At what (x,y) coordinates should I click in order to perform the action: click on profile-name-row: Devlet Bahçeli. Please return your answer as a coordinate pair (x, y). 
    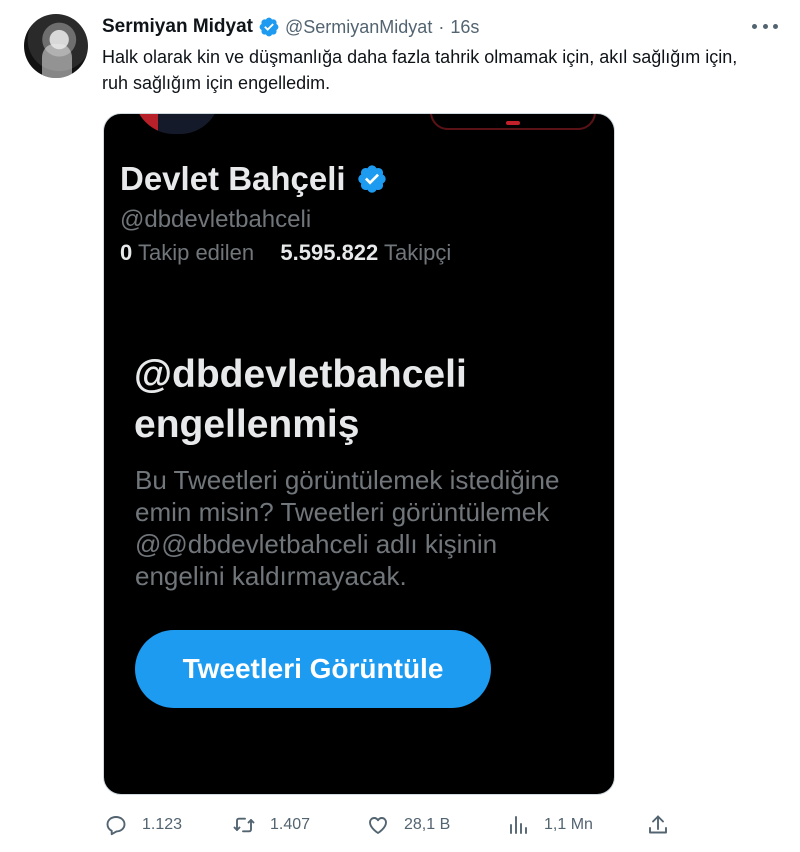
    Looking at the image, I should click on (254, 179).